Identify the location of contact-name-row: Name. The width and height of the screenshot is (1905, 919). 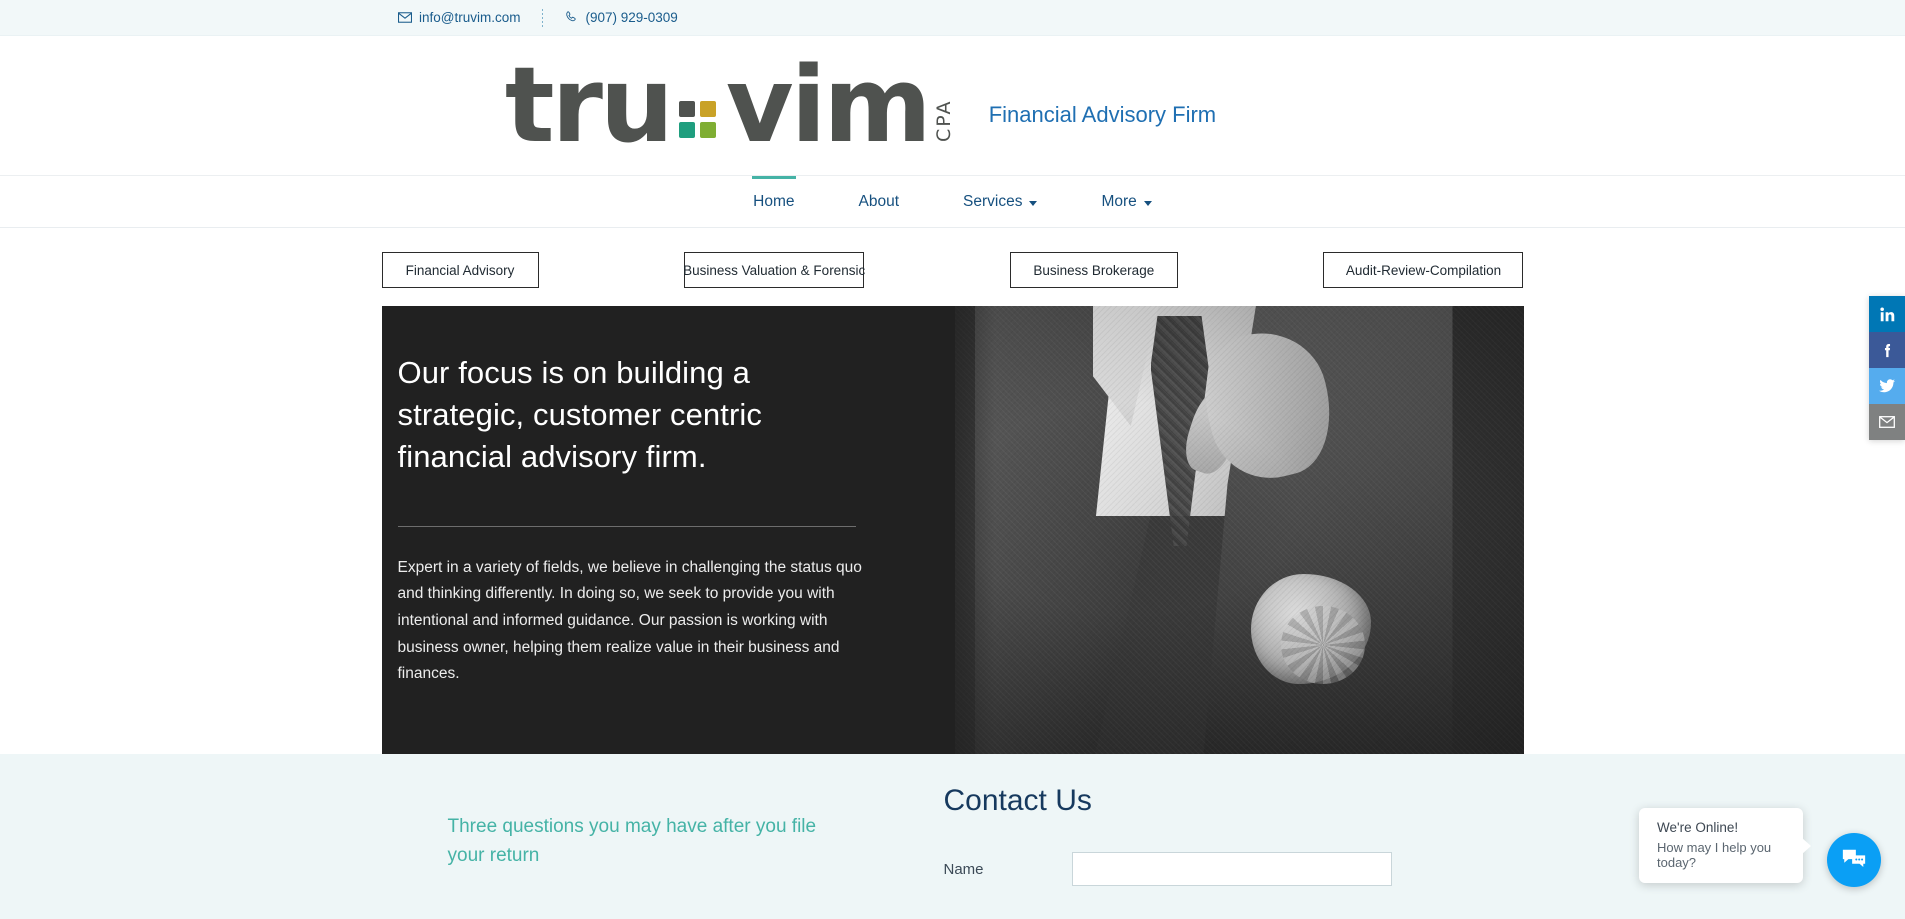
(1234, 869).